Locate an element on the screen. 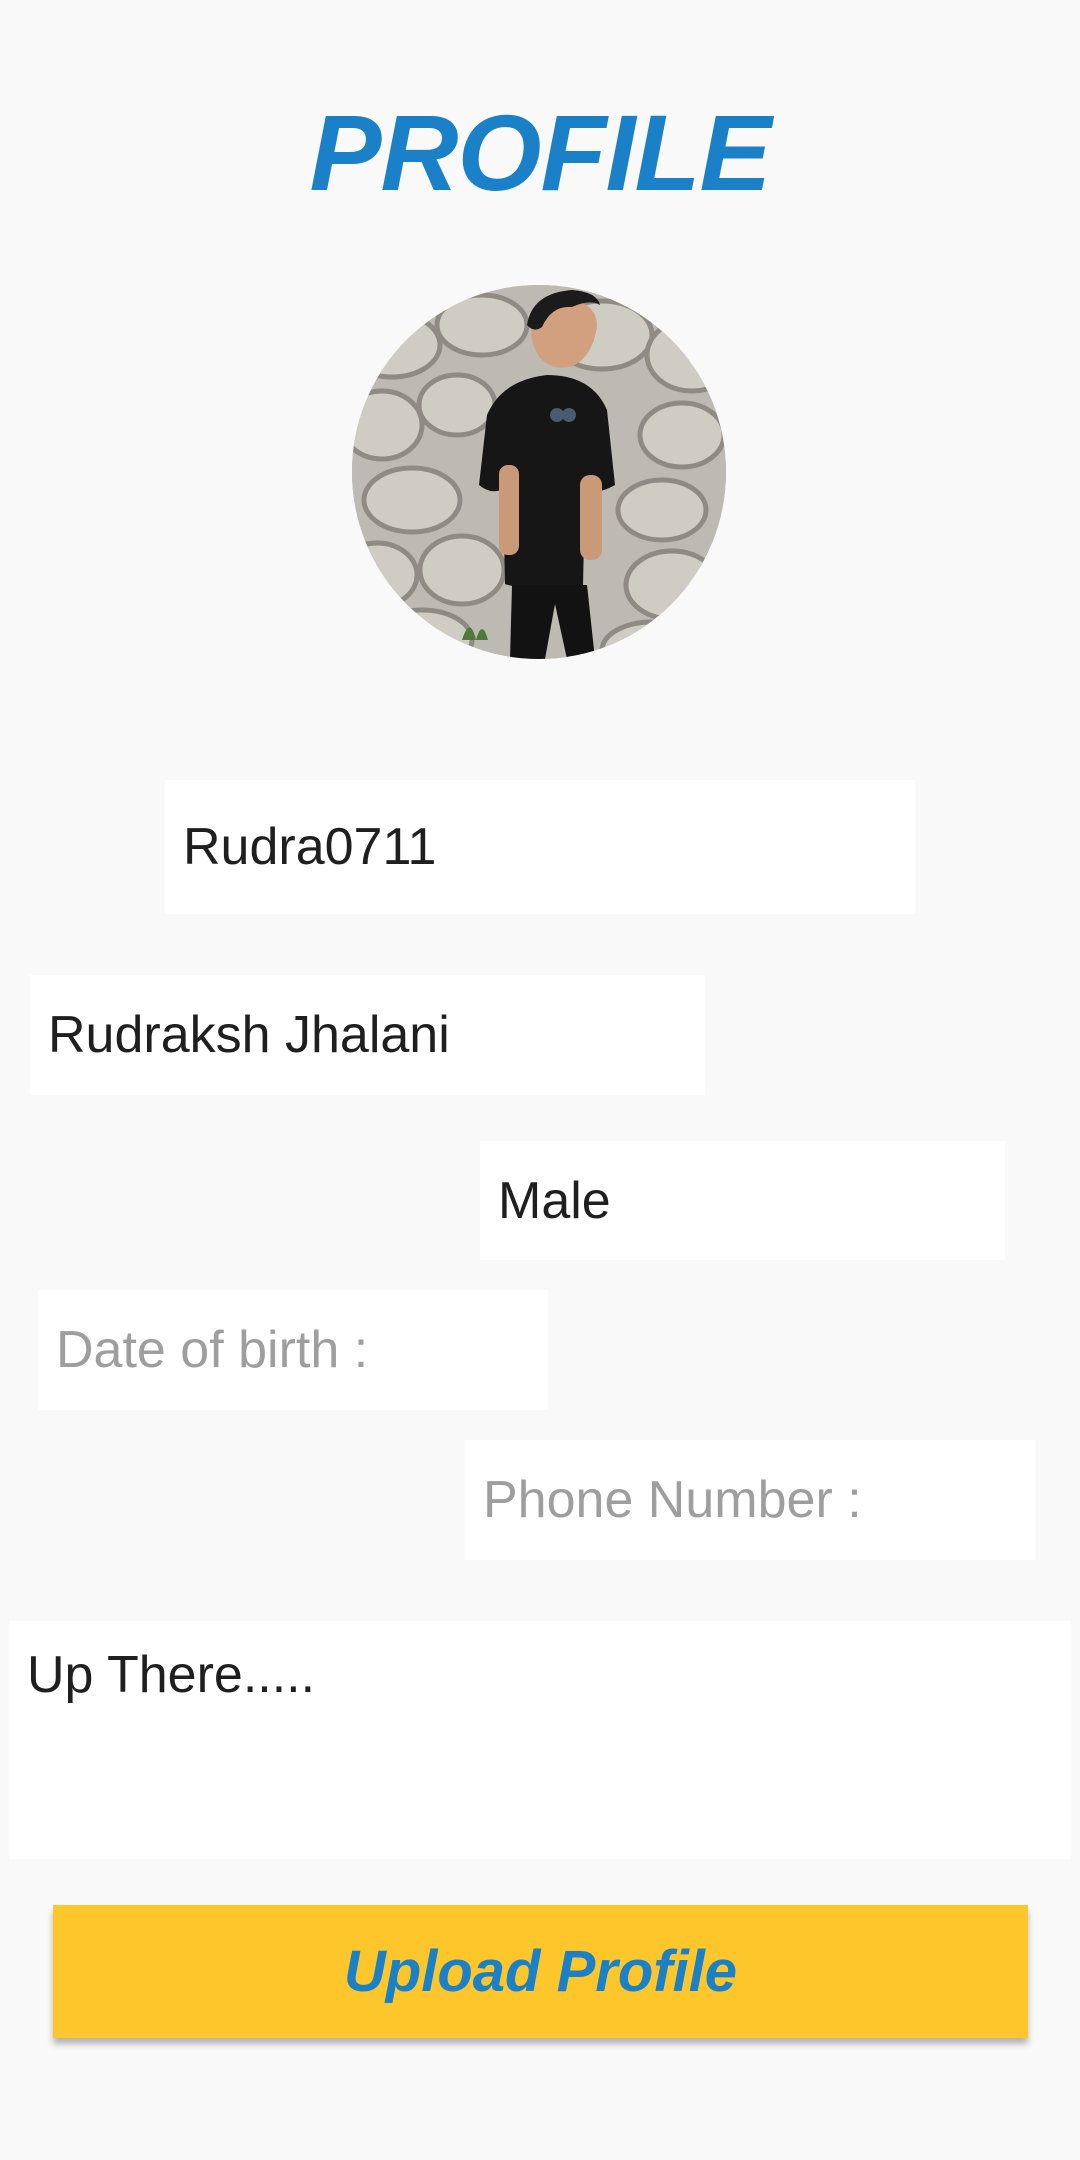 The image size is (1080, 2160). profile-avatar is located at coordinates (539, 472).